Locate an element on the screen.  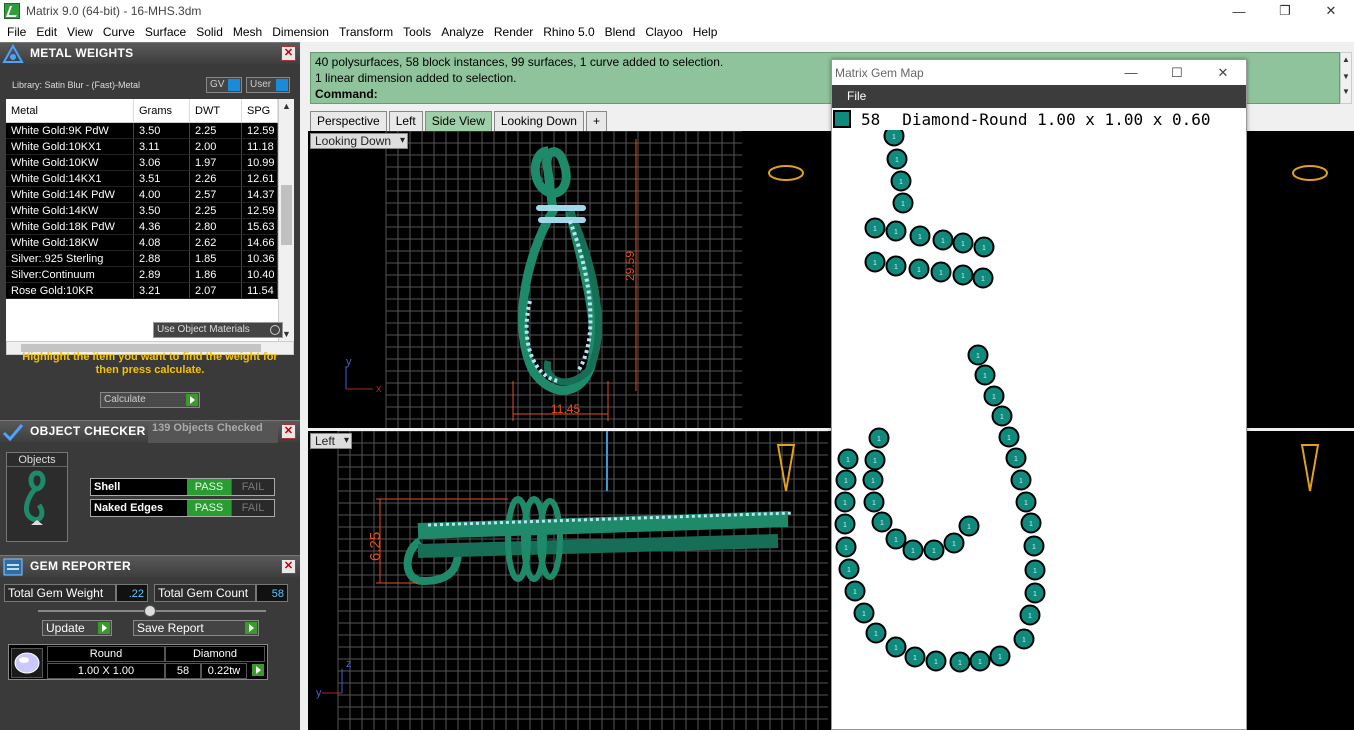
table-row: White Gold:10KW 3.06 1.97 10.99 is located at coordinates (150, 163).